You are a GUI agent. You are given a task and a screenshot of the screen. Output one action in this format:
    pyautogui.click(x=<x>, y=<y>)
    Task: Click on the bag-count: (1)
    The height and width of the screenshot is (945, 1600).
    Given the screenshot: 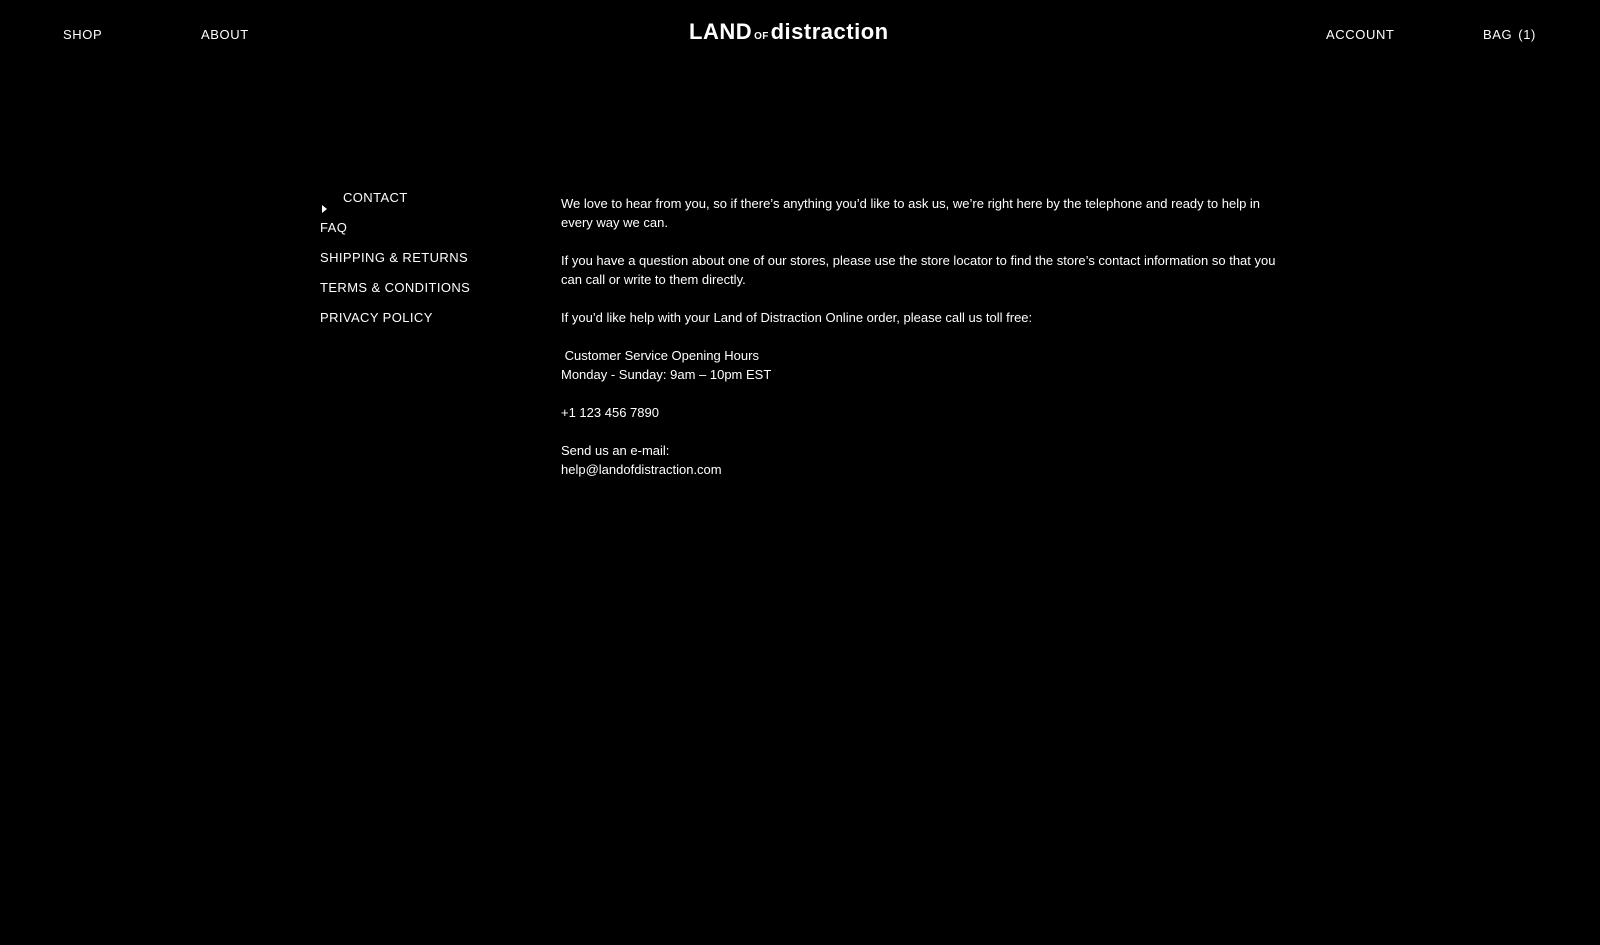 What is the action you would take?
    pyautogui.click(x=1527, y=34)
    